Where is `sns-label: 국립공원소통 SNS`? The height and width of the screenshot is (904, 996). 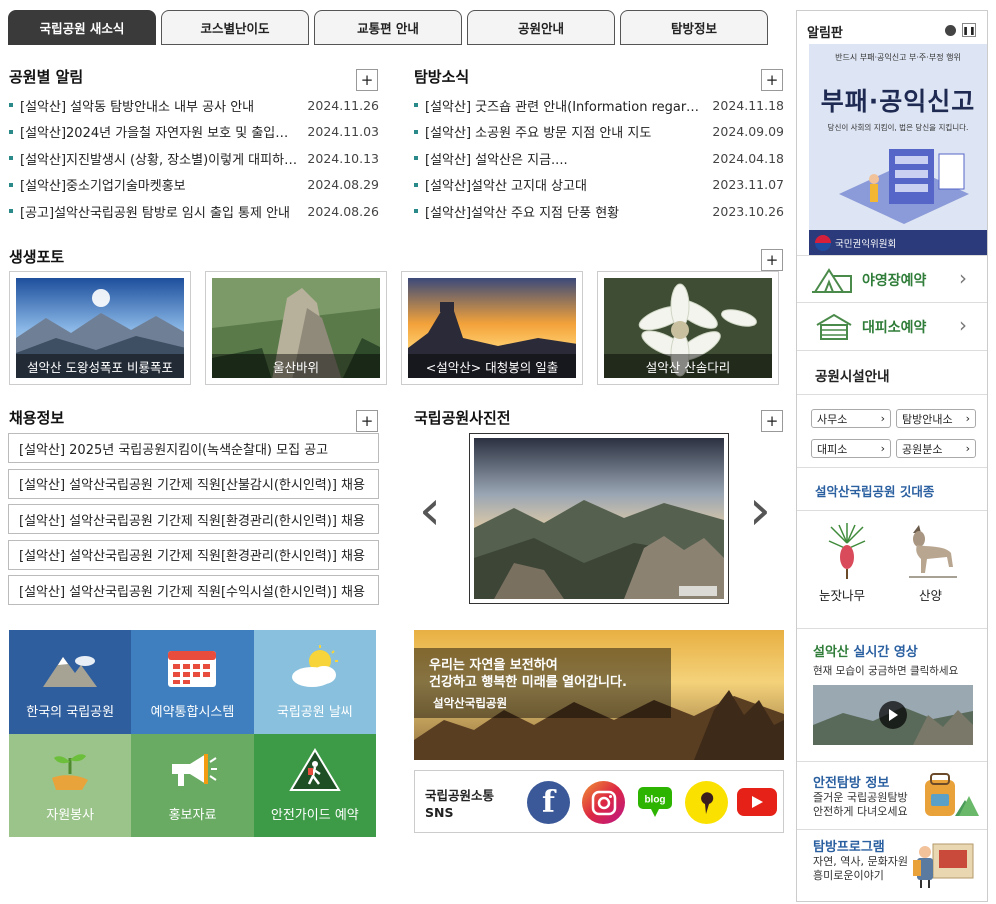
sns-label: 국립공원소통 SNS is located at coordinates (459, 804).